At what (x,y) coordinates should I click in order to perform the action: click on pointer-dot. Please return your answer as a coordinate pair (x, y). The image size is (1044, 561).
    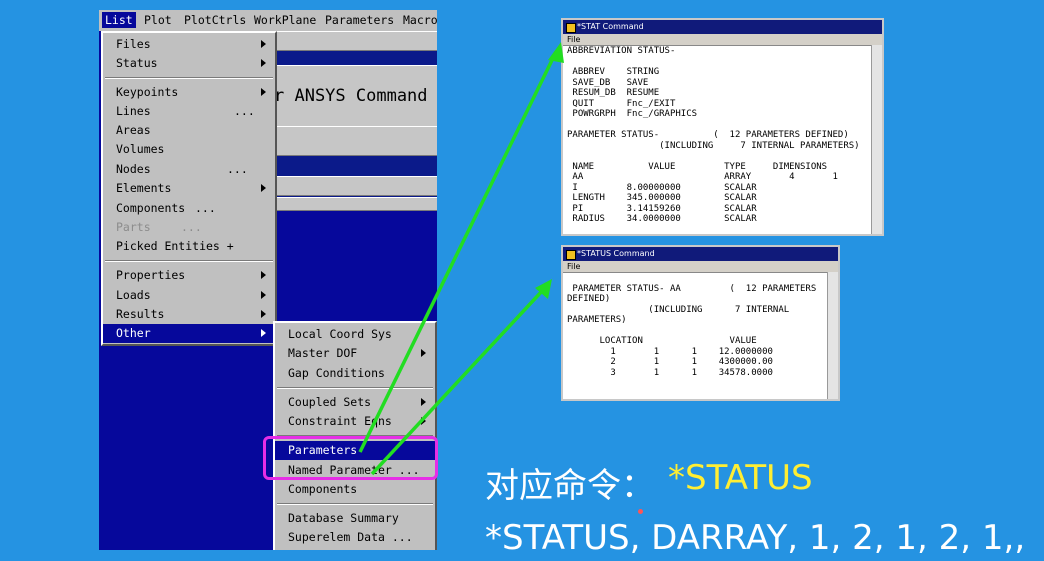
    Looking at the image, I should click on (640, 511).